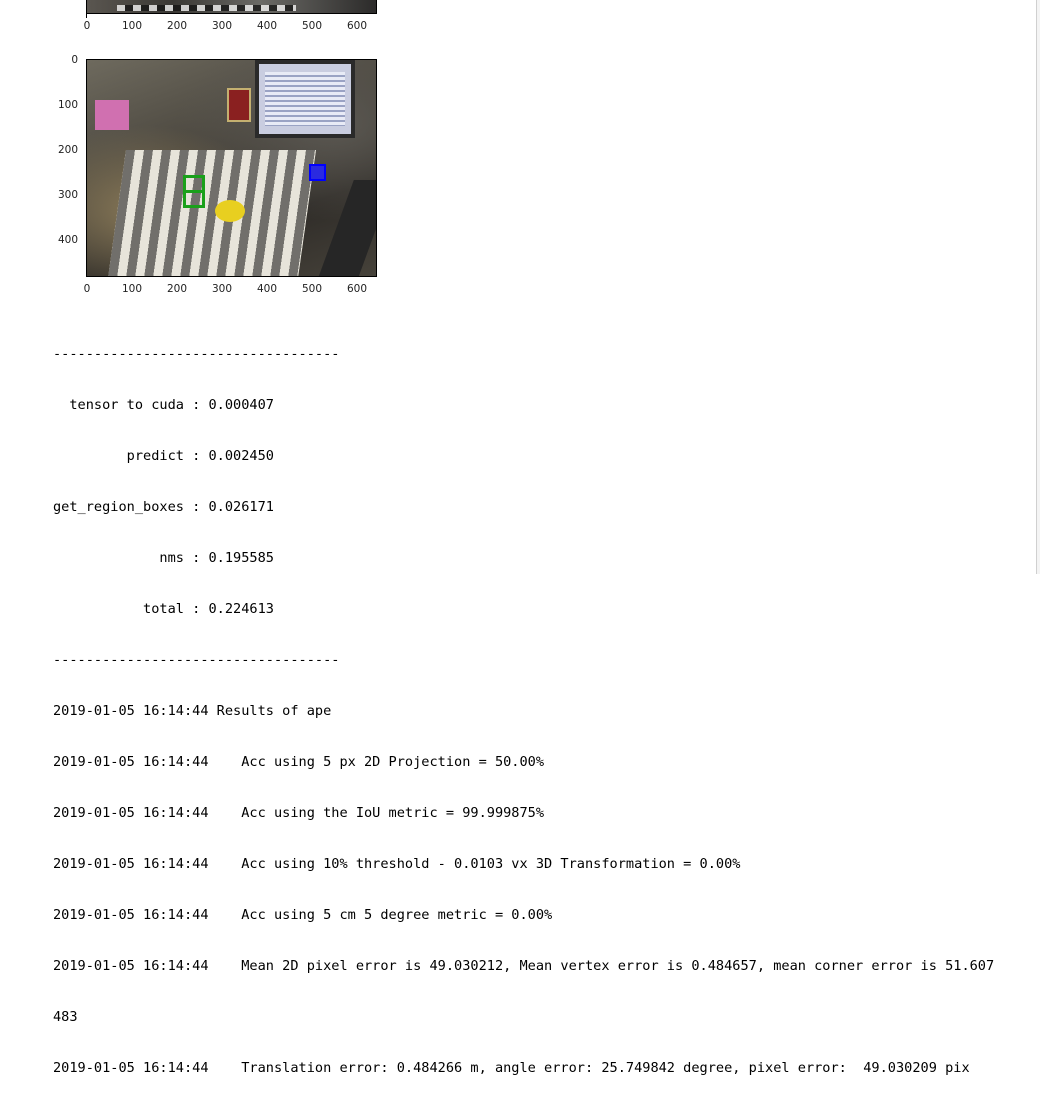  I want to click on timing-line: tensor to cuda : 0.000407, so click(163, 405).